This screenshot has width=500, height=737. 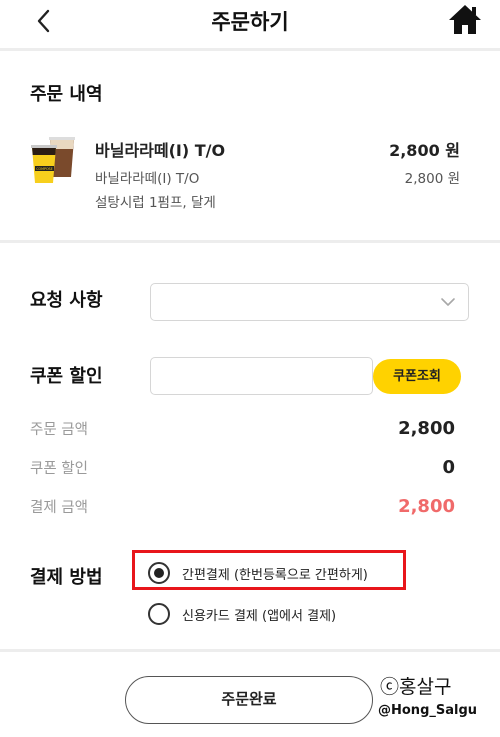 I want to click on request-label: 요청 사항, so click(x=66, y=300).